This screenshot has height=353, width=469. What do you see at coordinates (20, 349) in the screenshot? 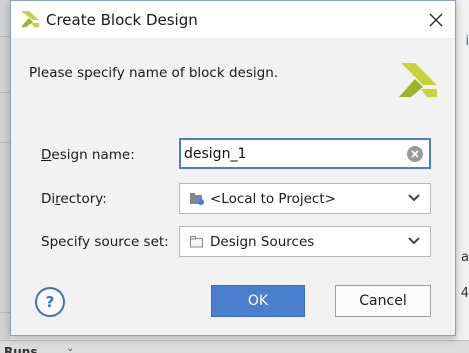
I see `runs-tab: Runs` at bounding box center [20, 349].